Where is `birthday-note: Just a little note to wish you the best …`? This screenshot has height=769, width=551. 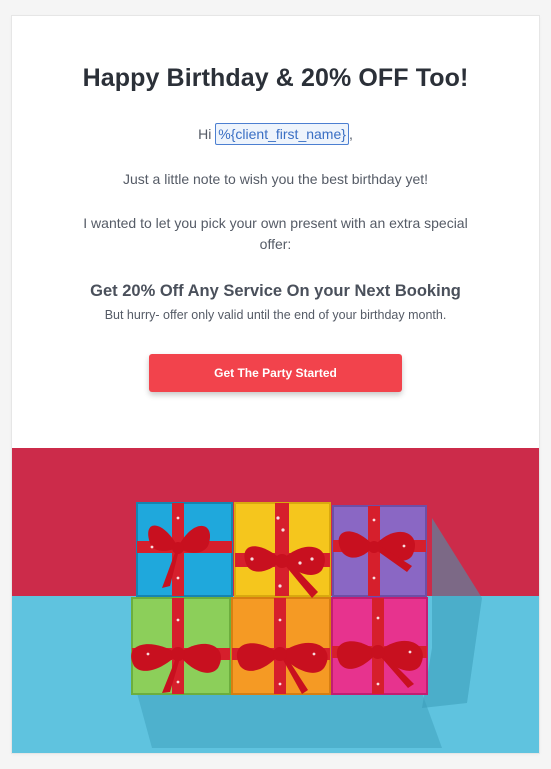
birthday-note: Just a little note to wish you the best … is located at coordinates (275, 179).